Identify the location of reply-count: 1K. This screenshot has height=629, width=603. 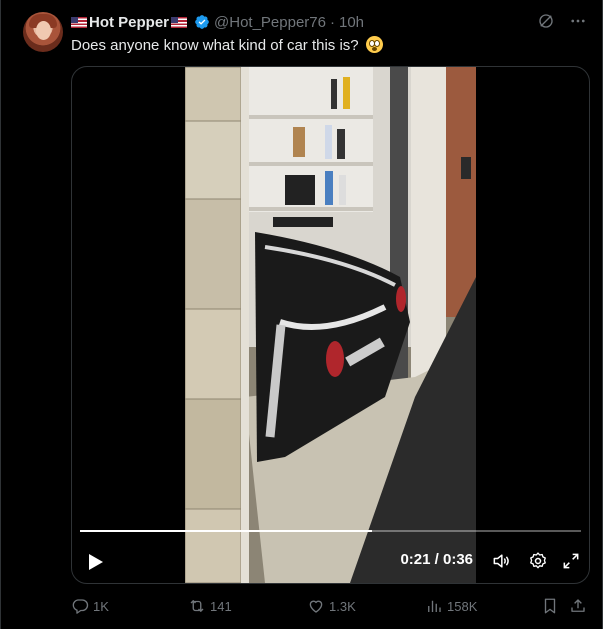
(101, 606).